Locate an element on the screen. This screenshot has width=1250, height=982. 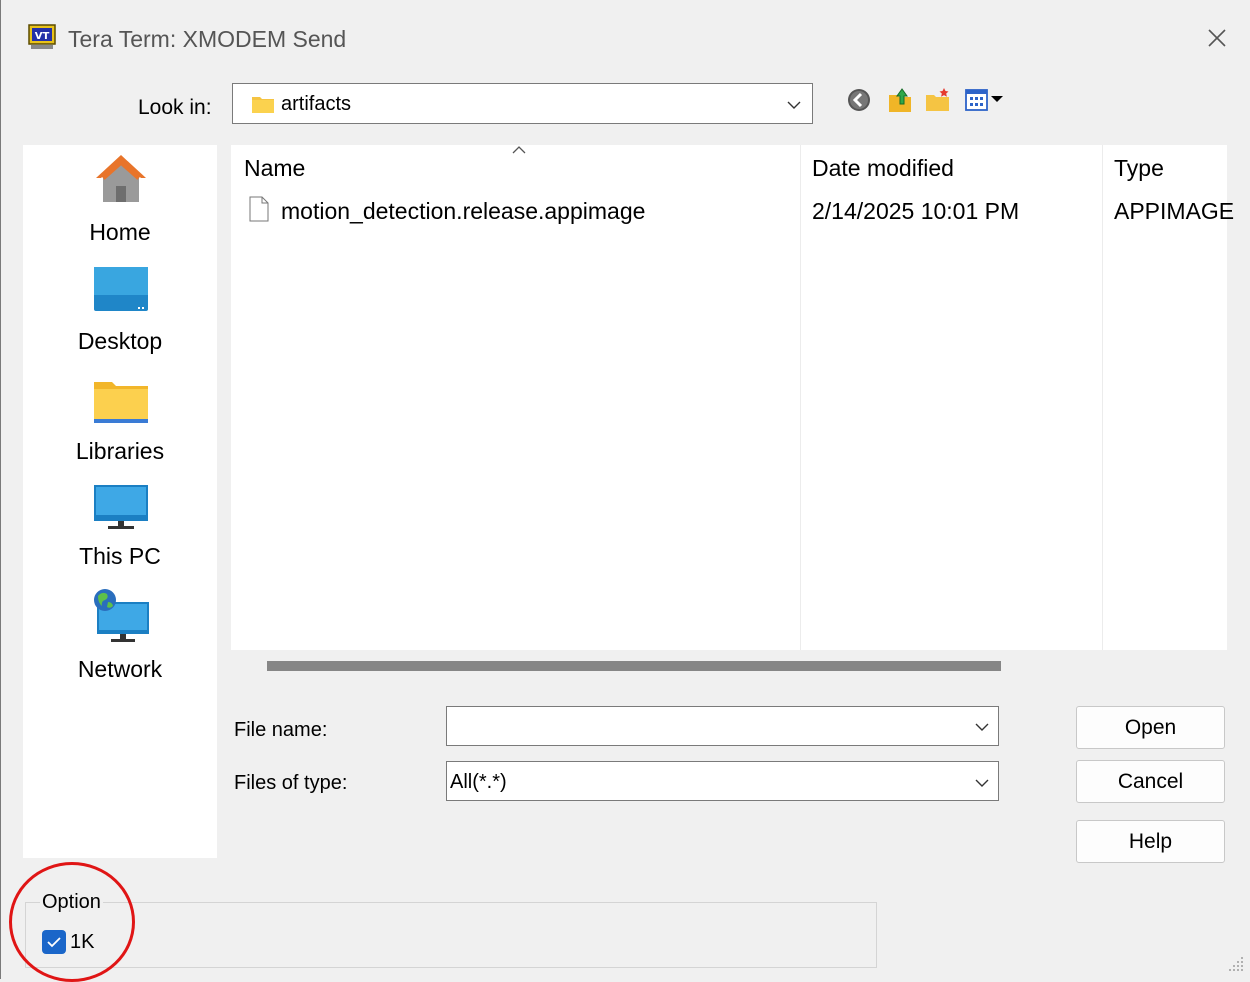
svg-text: VT is located at coordinates (42, 36).